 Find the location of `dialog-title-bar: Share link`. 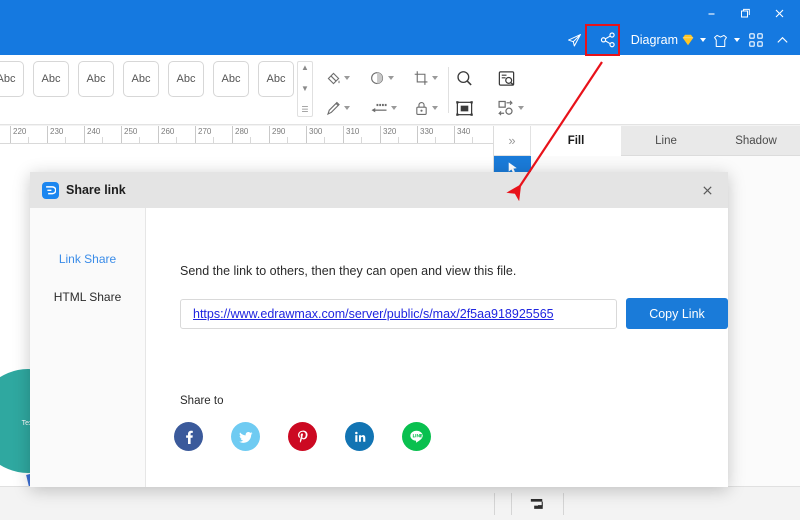

dialog-title-bar: Share link is located at coordinates (379, 190).